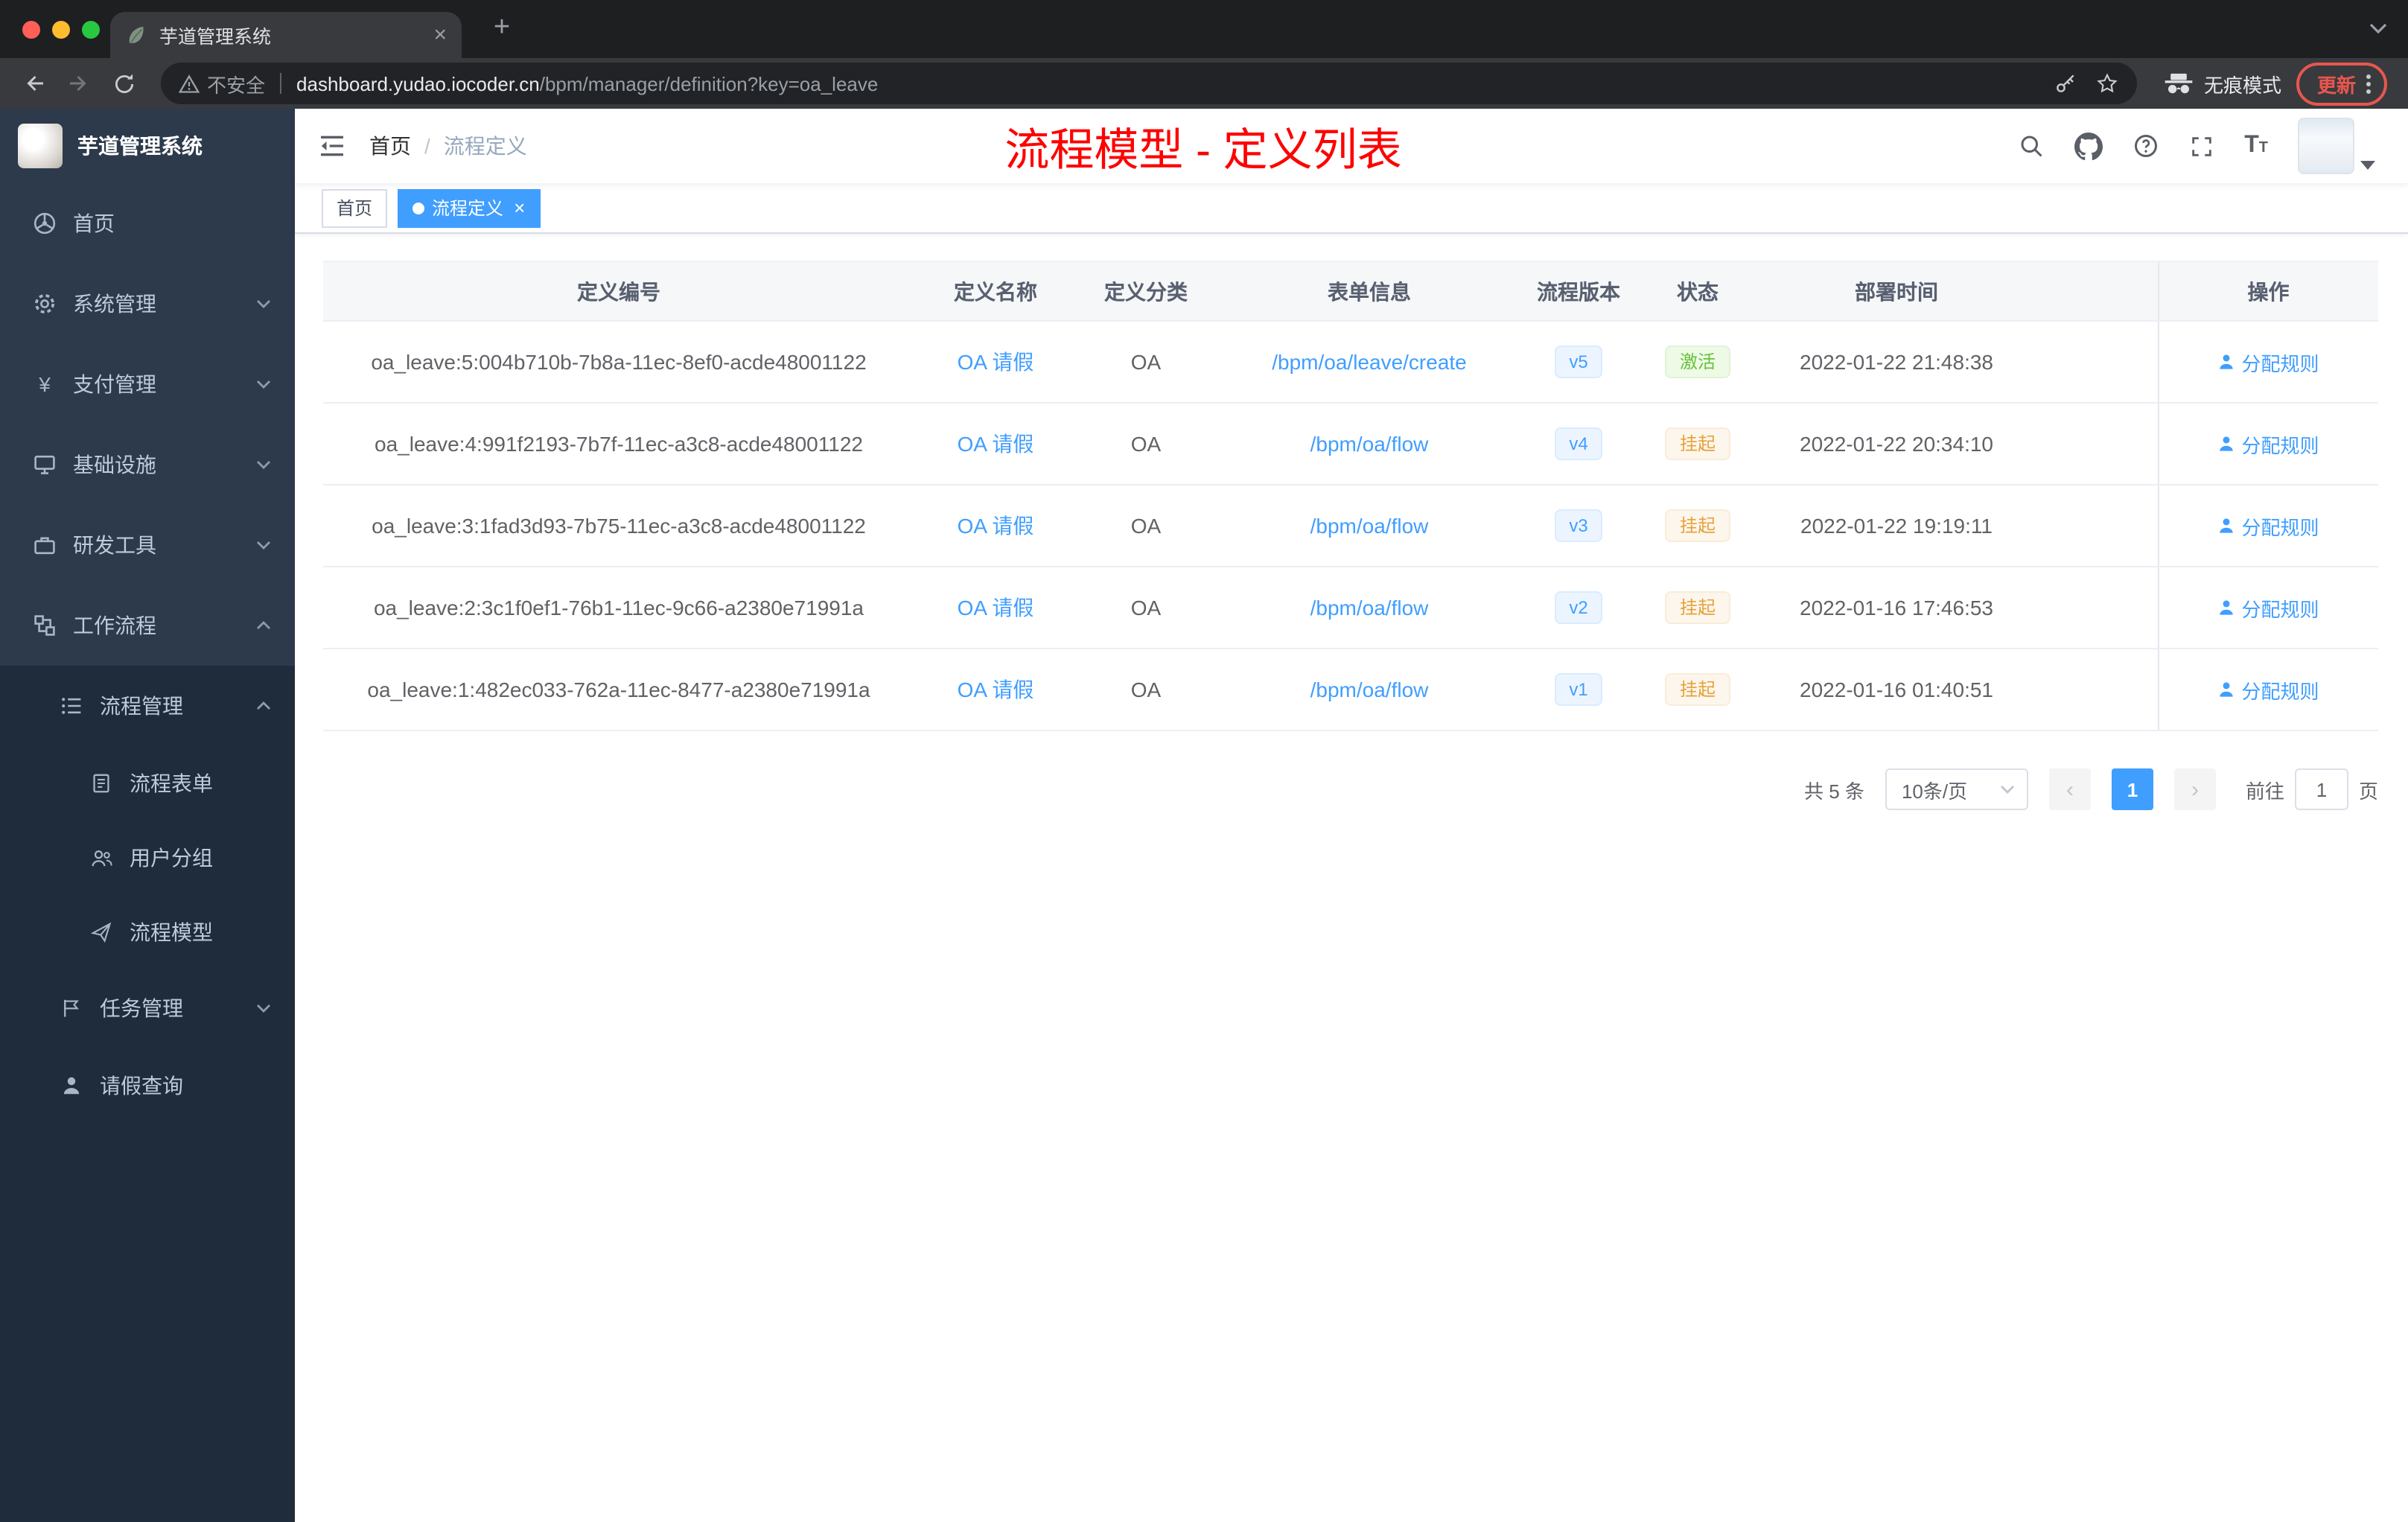 The width and height of the screenshot is (2408, 1522). What do you see at coordinates (501, 28) in the screenshot?
I see `new-tab-button: +` at bounding box center [501, 28].